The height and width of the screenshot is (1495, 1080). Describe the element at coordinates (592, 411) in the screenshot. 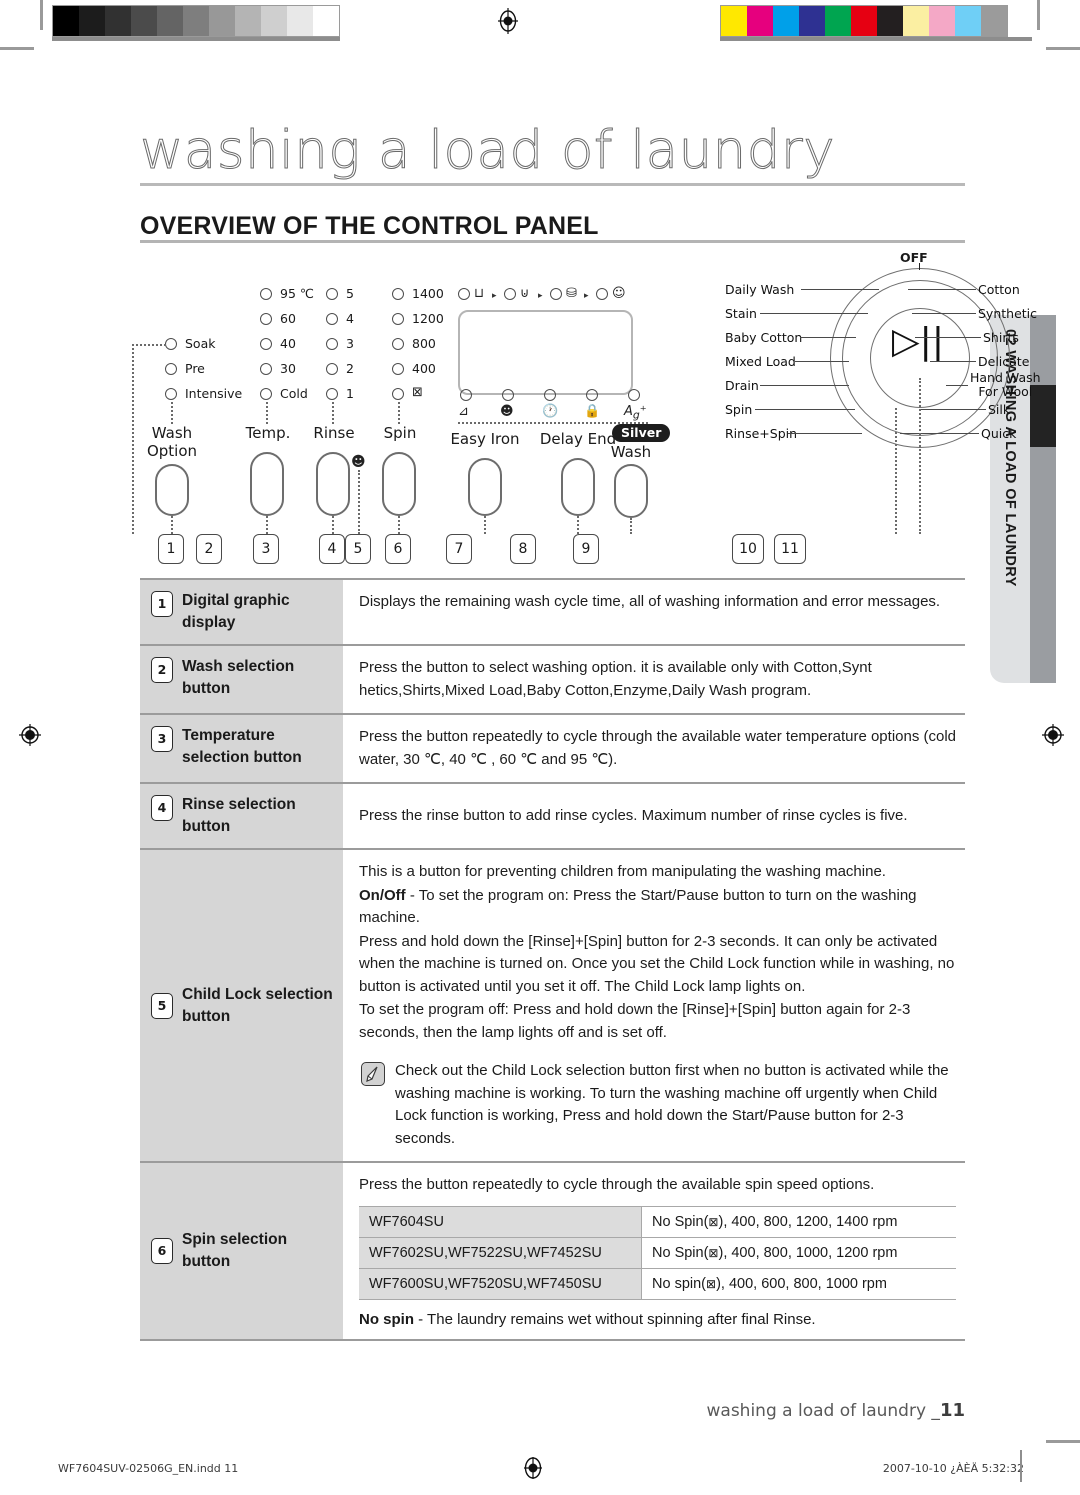

I see `lock-icon: 🔒` at that location.